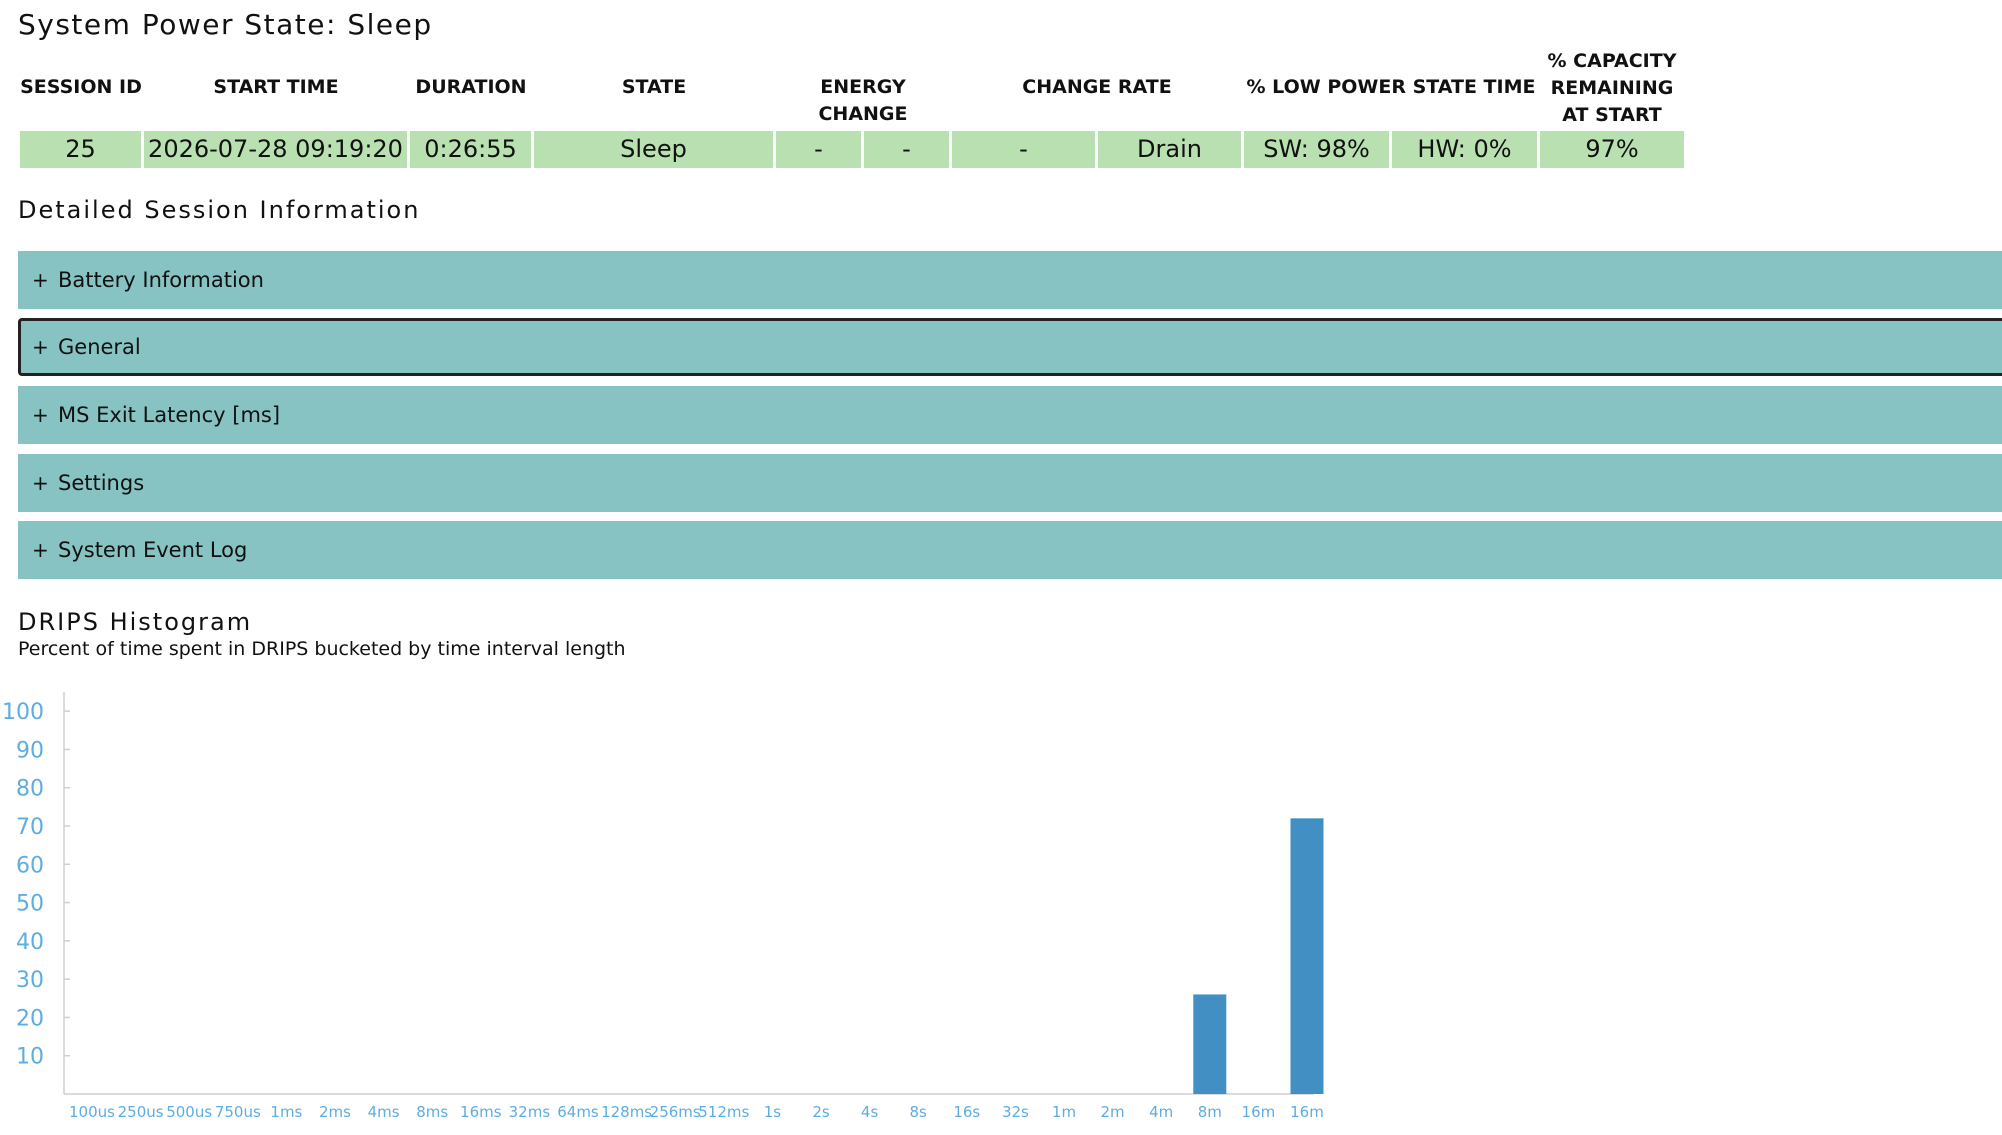 The image size is (2002, 1135). What do you see at coordinates (141, 1112) in the screenshot?
I see `x-tick-label: 250us` at bounding box center [141, 1112].